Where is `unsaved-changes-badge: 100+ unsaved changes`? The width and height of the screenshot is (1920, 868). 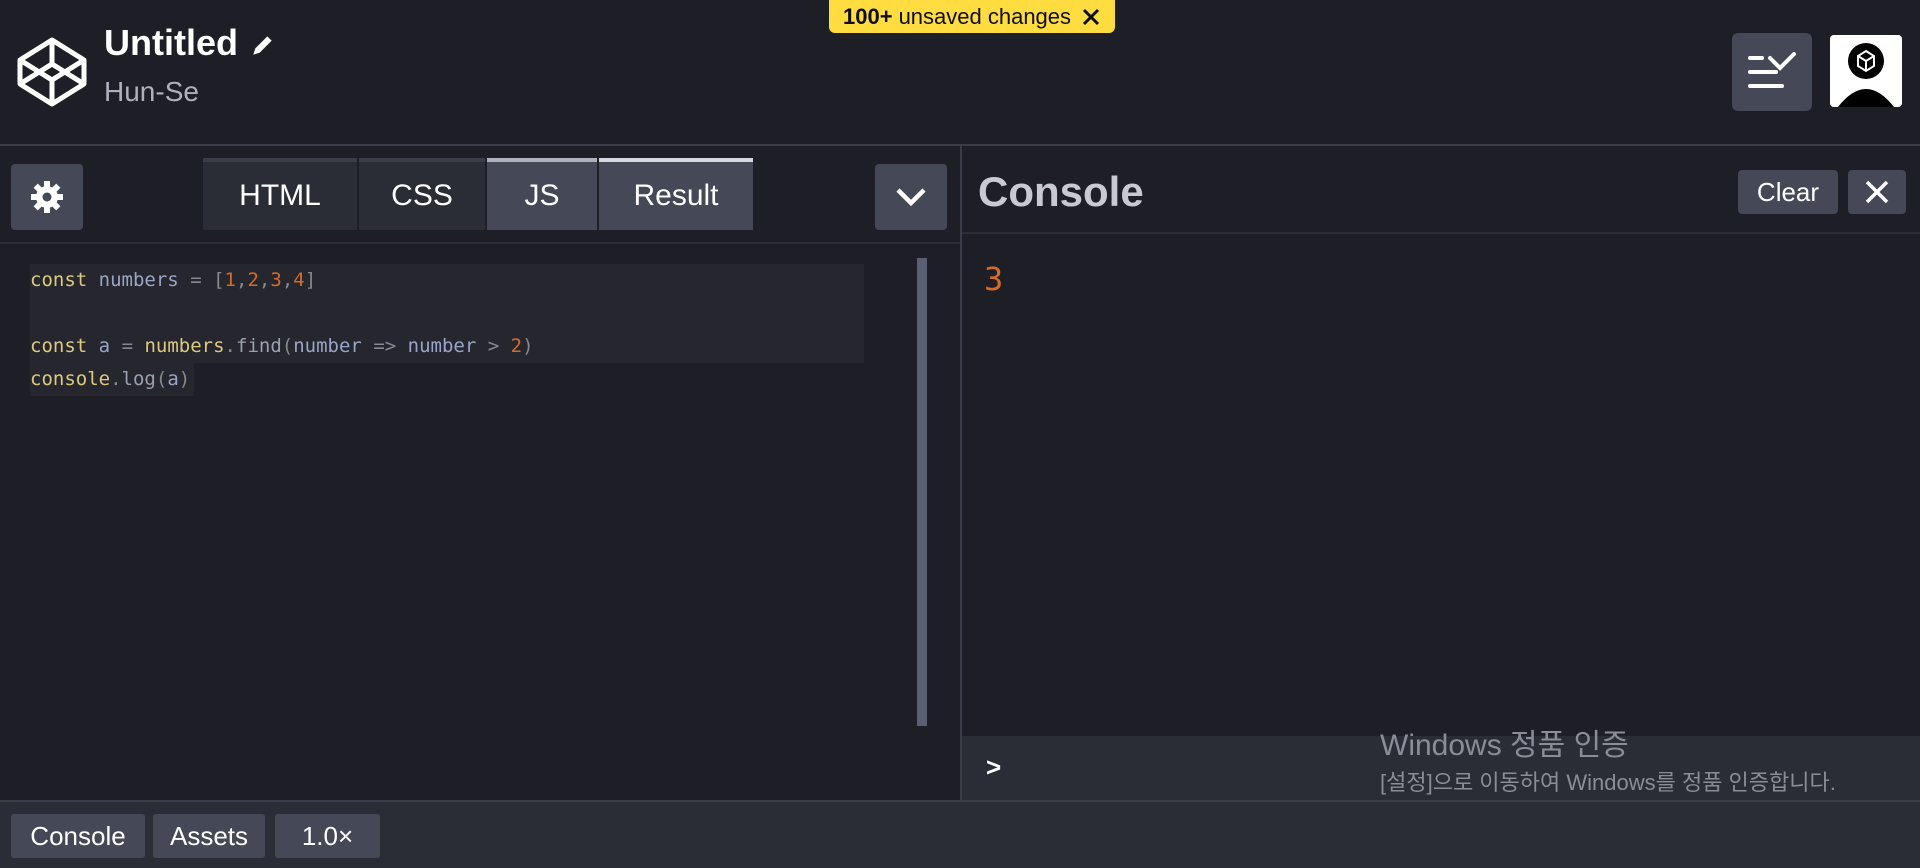 unsaved-changes-badge: 100+ unsaved changes is located at coordinates (972, 16).